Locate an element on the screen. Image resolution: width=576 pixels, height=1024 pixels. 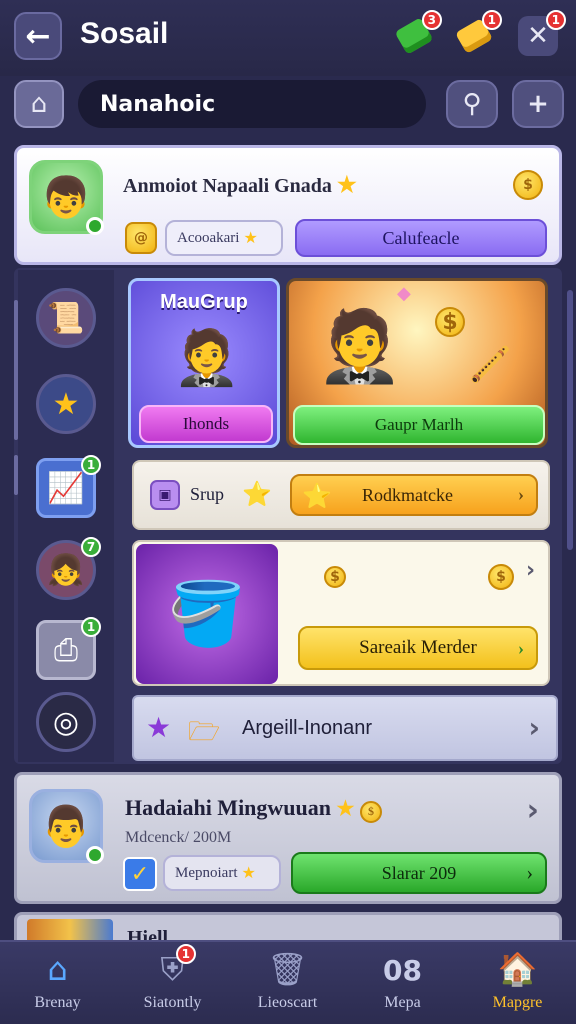
friend-name: Hadaiahi Mingwuuan ★ $ is located at coordinates (253, 809).